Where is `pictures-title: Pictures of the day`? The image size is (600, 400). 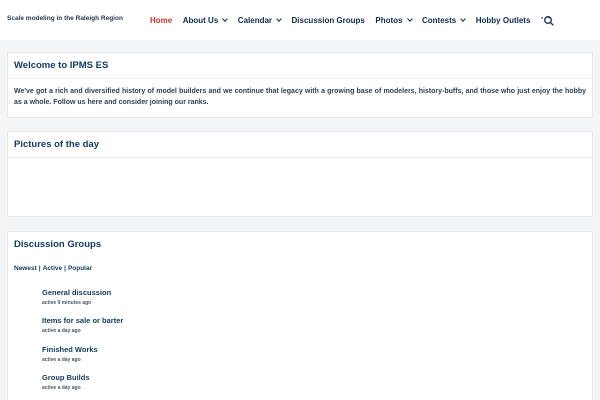 pictures-title: Pictures of the day is located at coordinates (300, 145).